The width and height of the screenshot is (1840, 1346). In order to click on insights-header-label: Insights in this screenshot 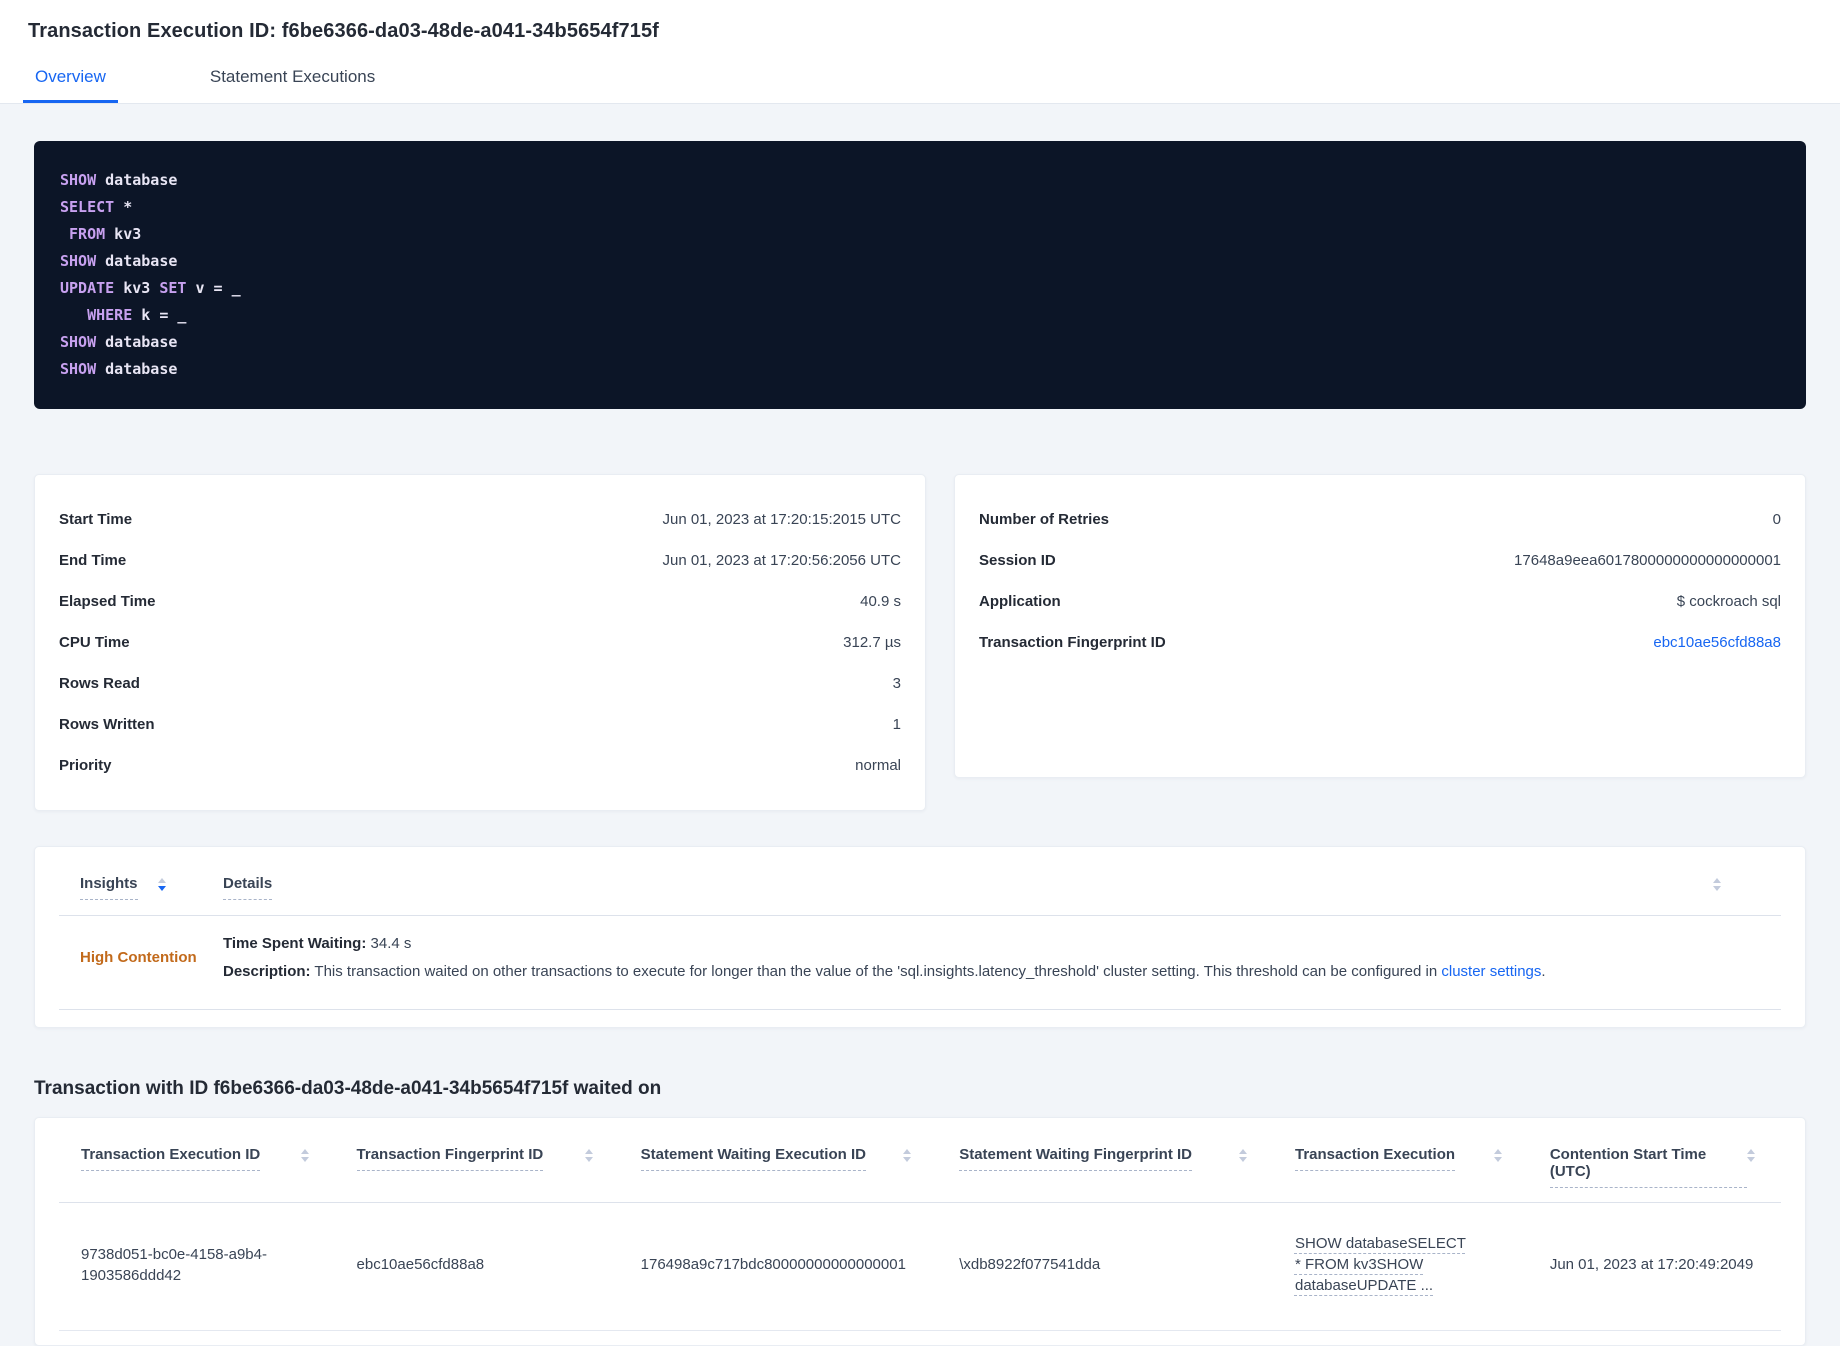, I will do `click(109, 887)`.